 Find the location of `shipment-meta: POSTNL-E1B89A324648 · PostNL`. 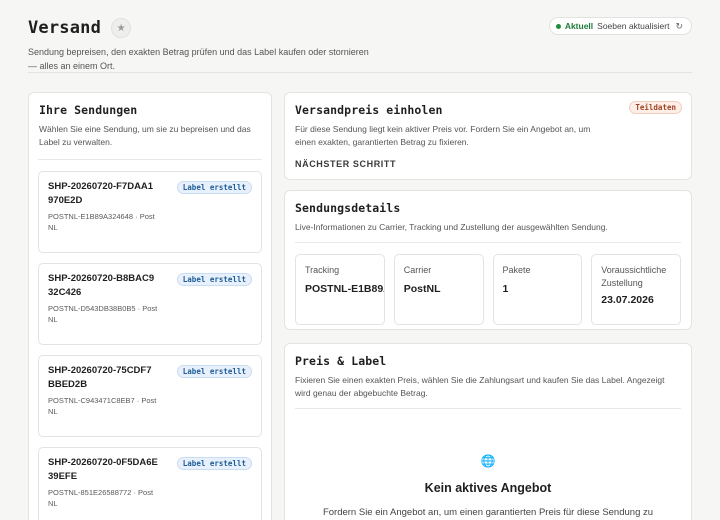

shipment-meta: POSTNL-E1B89A324648 · PostNL is located at coordinates (101, 222).